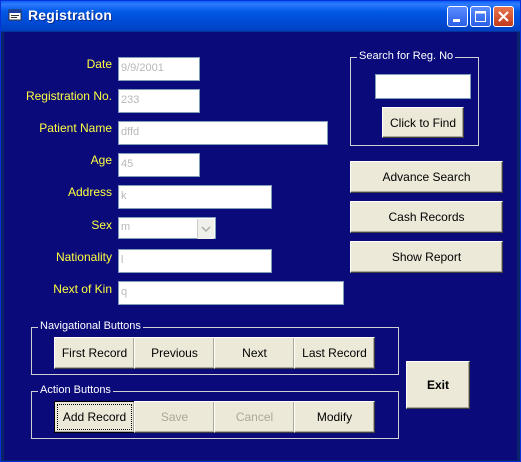 Image resolution: width=521 pixels, height=462 pixels. I want to click on cash-records-button: Cash Records, so click(426, 217).